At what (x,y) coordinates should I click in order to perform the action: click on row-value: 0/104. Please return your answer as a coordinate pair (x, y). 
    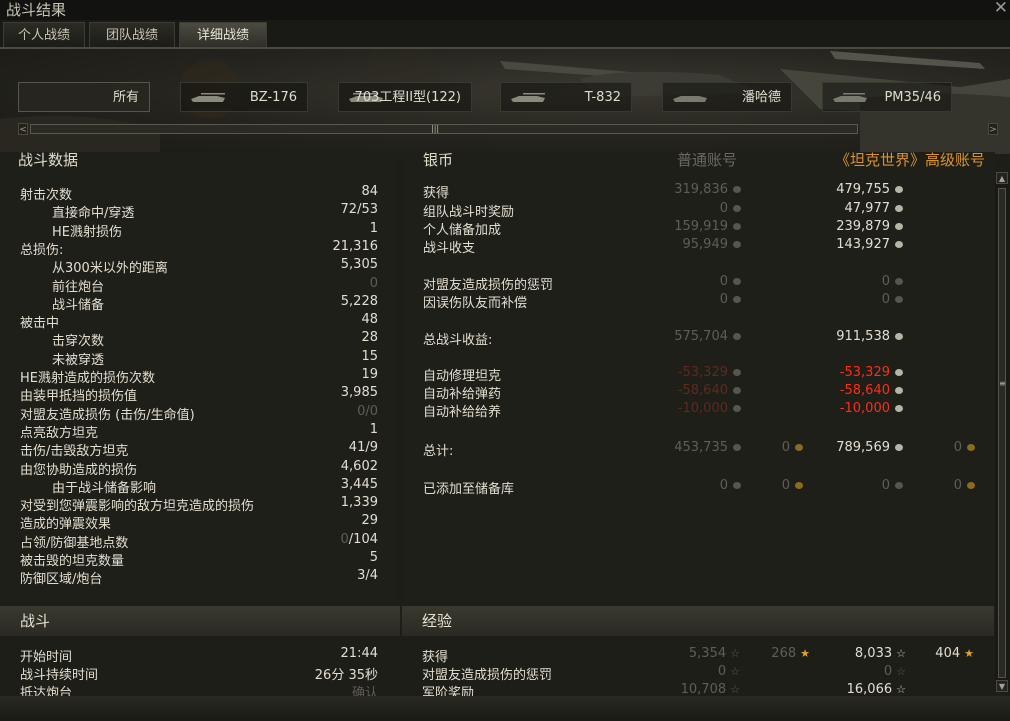
    Looking at the image, I should click on (359, 539).